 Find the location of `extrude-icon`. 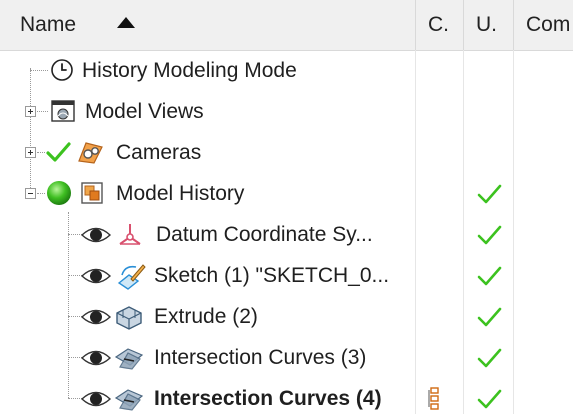

extrude-icon is located at coordinates (129, 318).